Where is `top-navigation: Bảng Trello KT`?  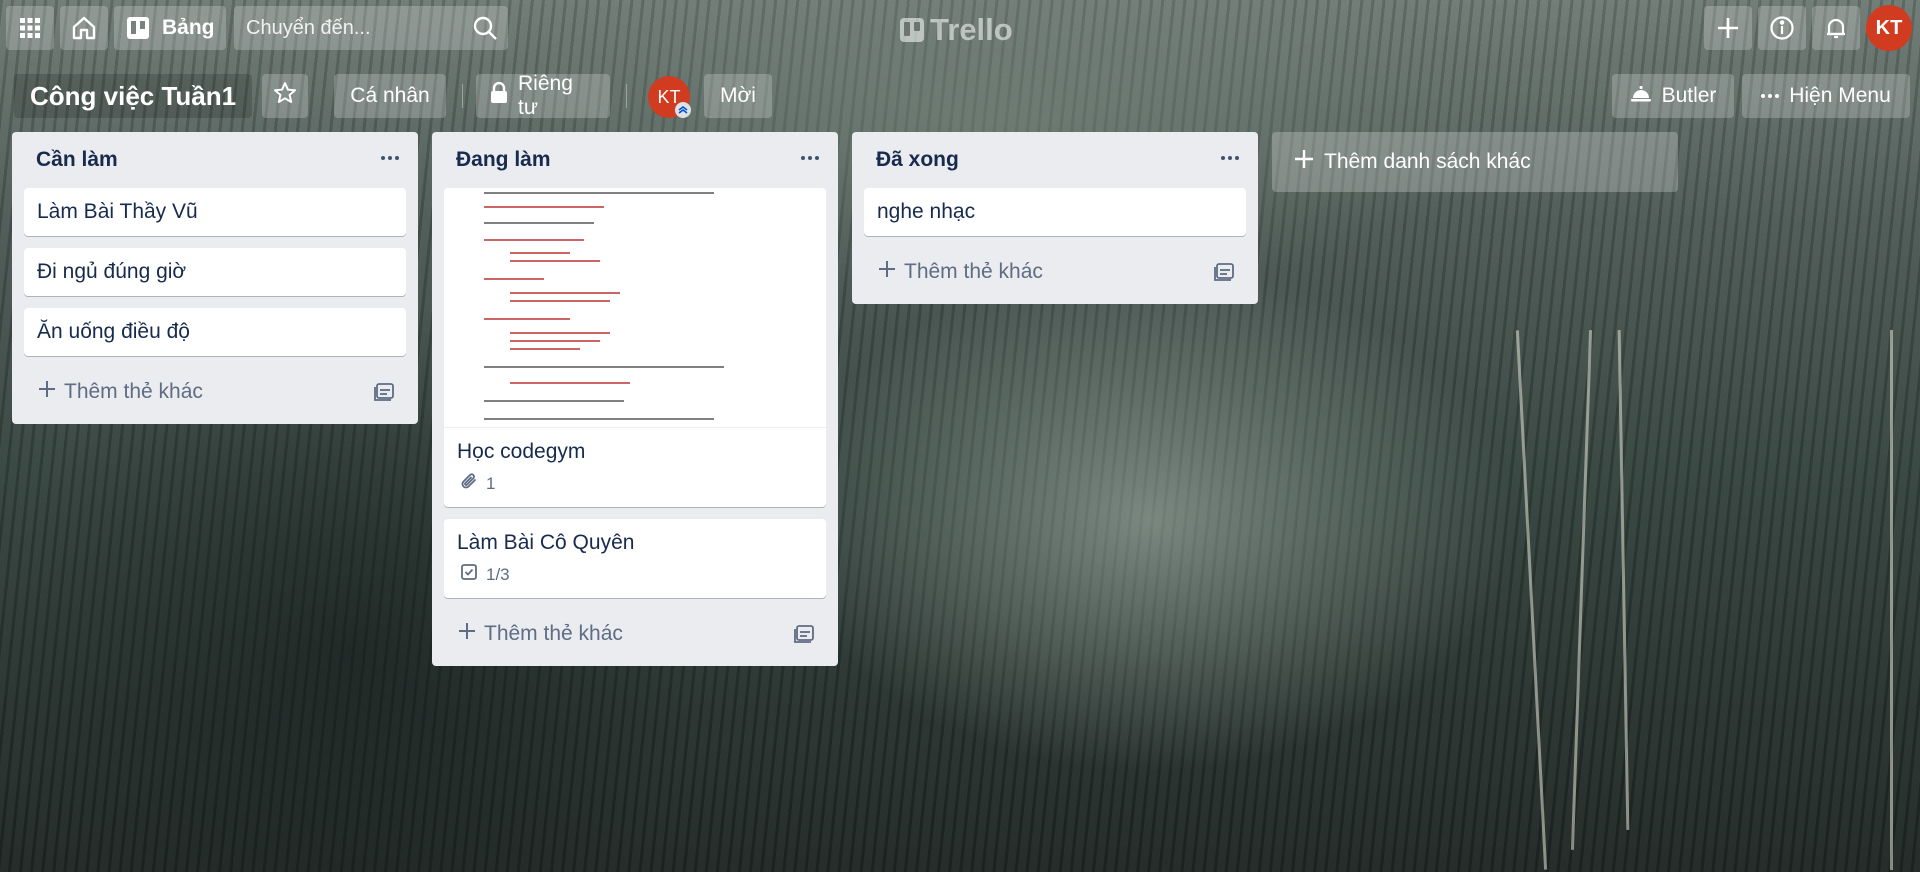 top-navigation: Bảng Trello KT is located at coordinates (960, 30).